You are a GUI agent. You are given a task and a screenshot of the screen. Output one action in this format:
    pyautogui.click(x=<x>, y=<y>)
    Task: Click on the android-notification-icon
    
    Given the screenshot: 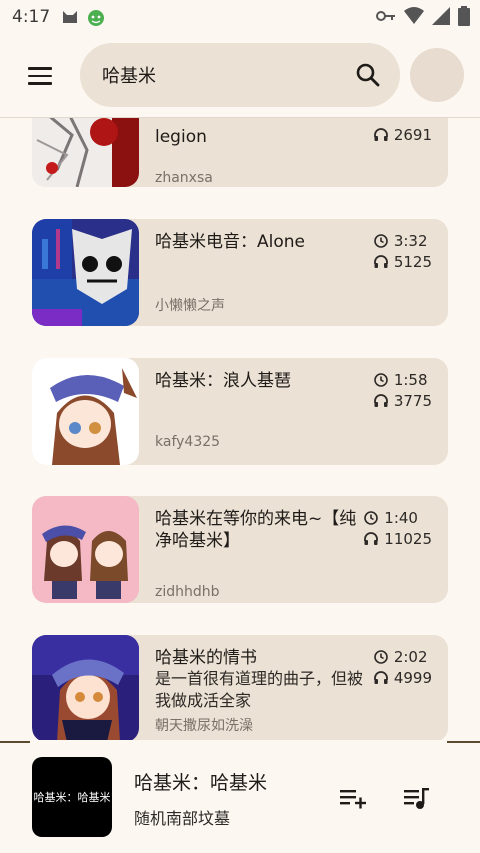 What is the action you would take?
    pyautogui.click(x=96, y=17)
    